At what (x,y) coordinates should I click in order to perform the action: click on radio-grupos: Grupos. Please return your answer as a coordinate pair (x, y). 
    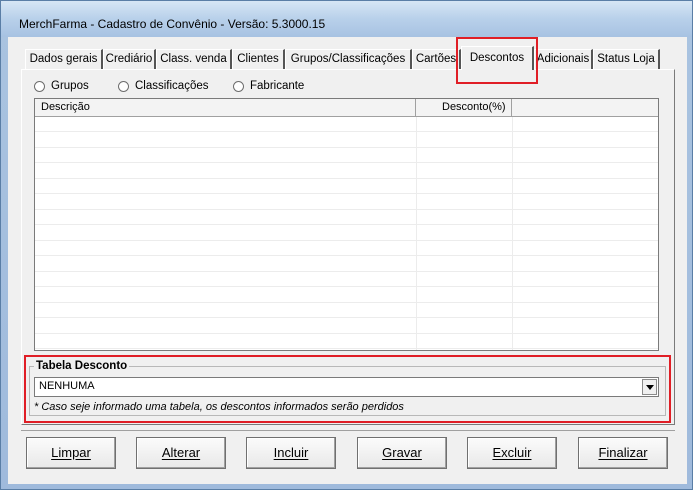
    Looking at the image, I should click on (61, 86).